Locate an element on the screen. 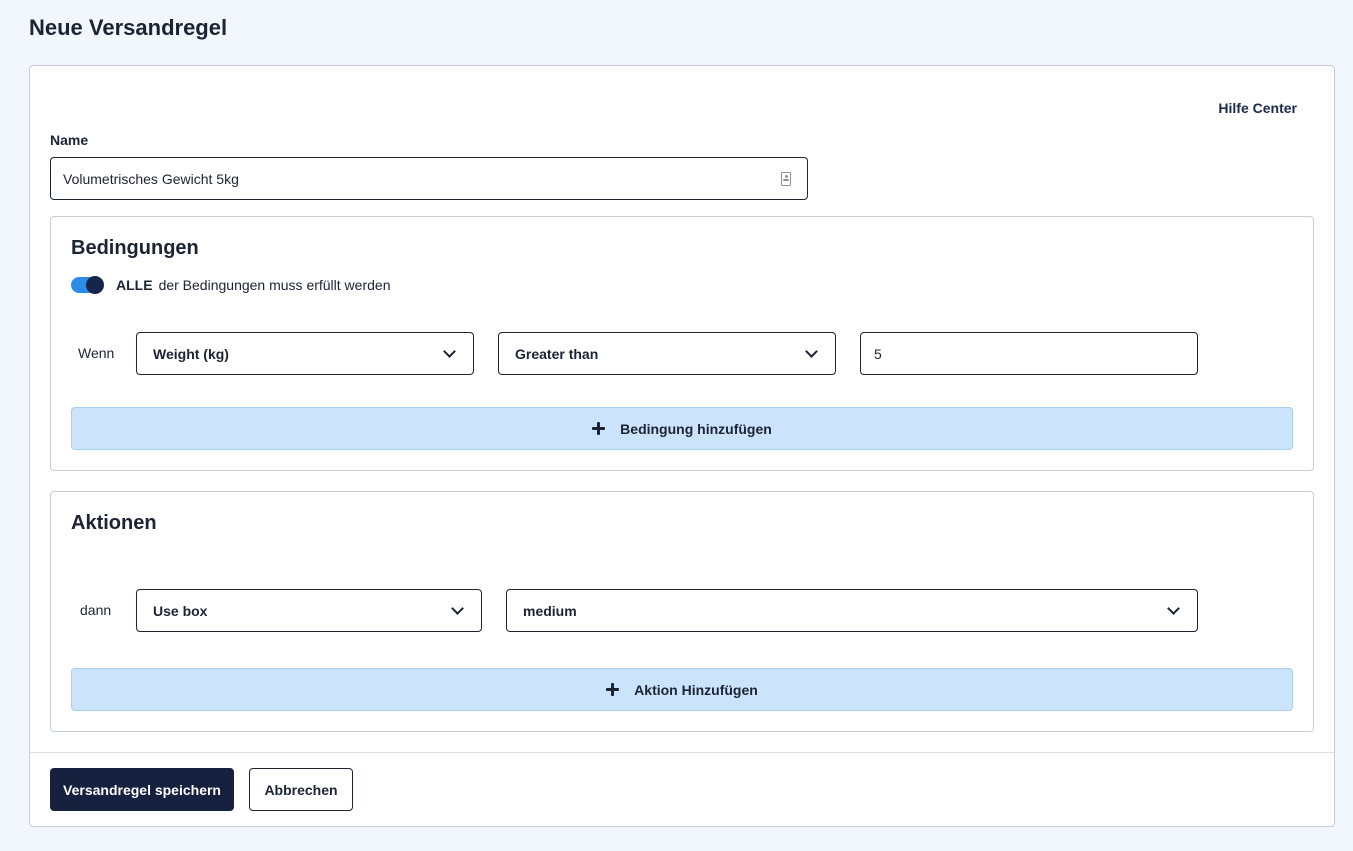  name-input: Volumetrisches Gewicht 5kg is located at coordinates (429, 178).